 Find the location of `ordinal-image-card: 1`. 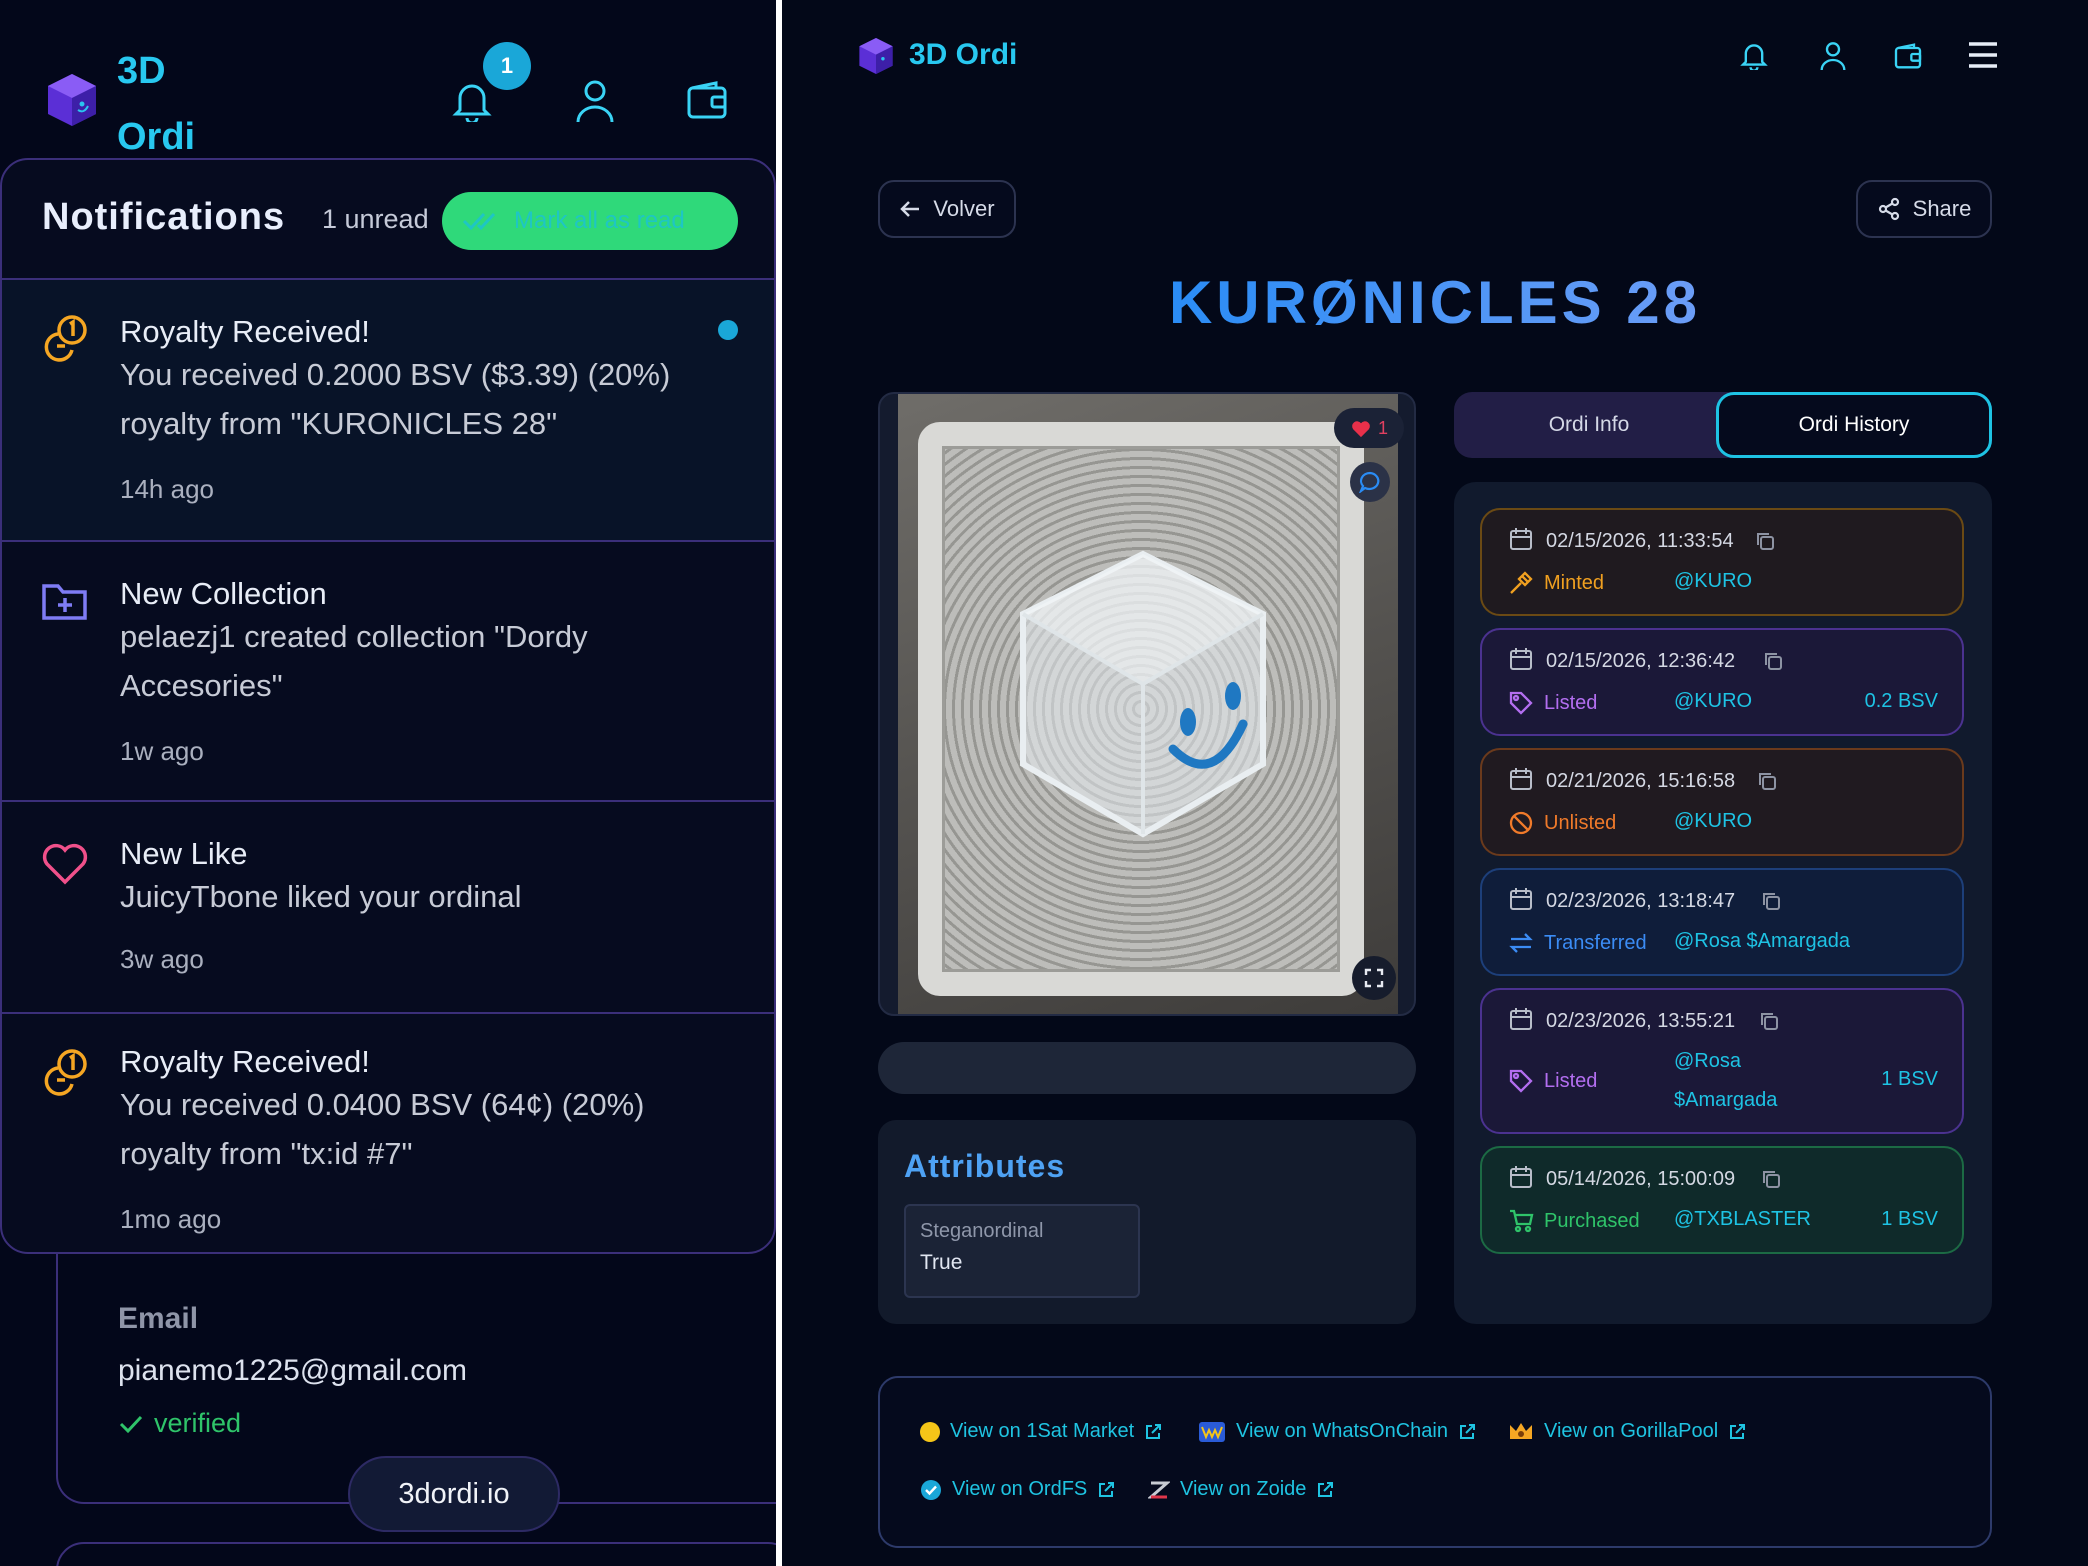

ordinal-image-card: 1 is located at coordinates (1147, 704).